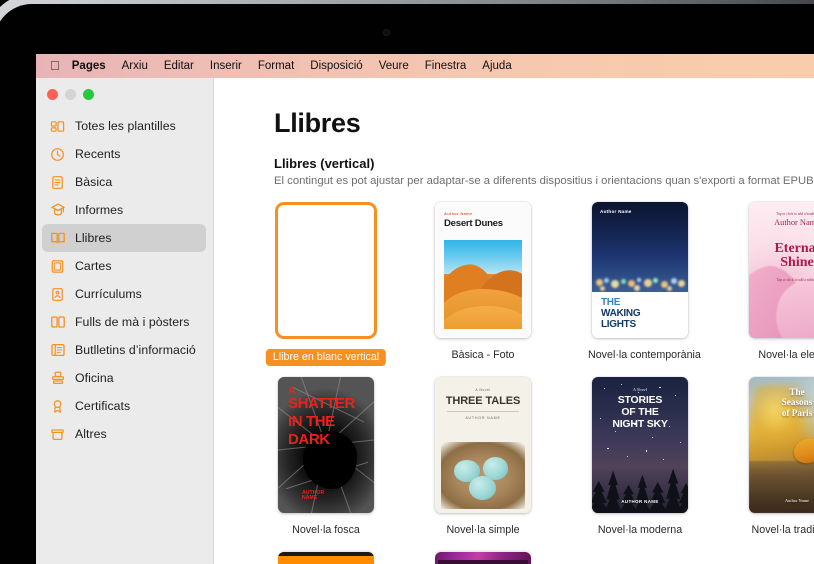 Image resolution: width=814 pixels, height=564 pixels. What do you see at coordinates (89, 66) in the screenshot?
I see `menu-item-pages: Pages` at bounding box center [89, 66].